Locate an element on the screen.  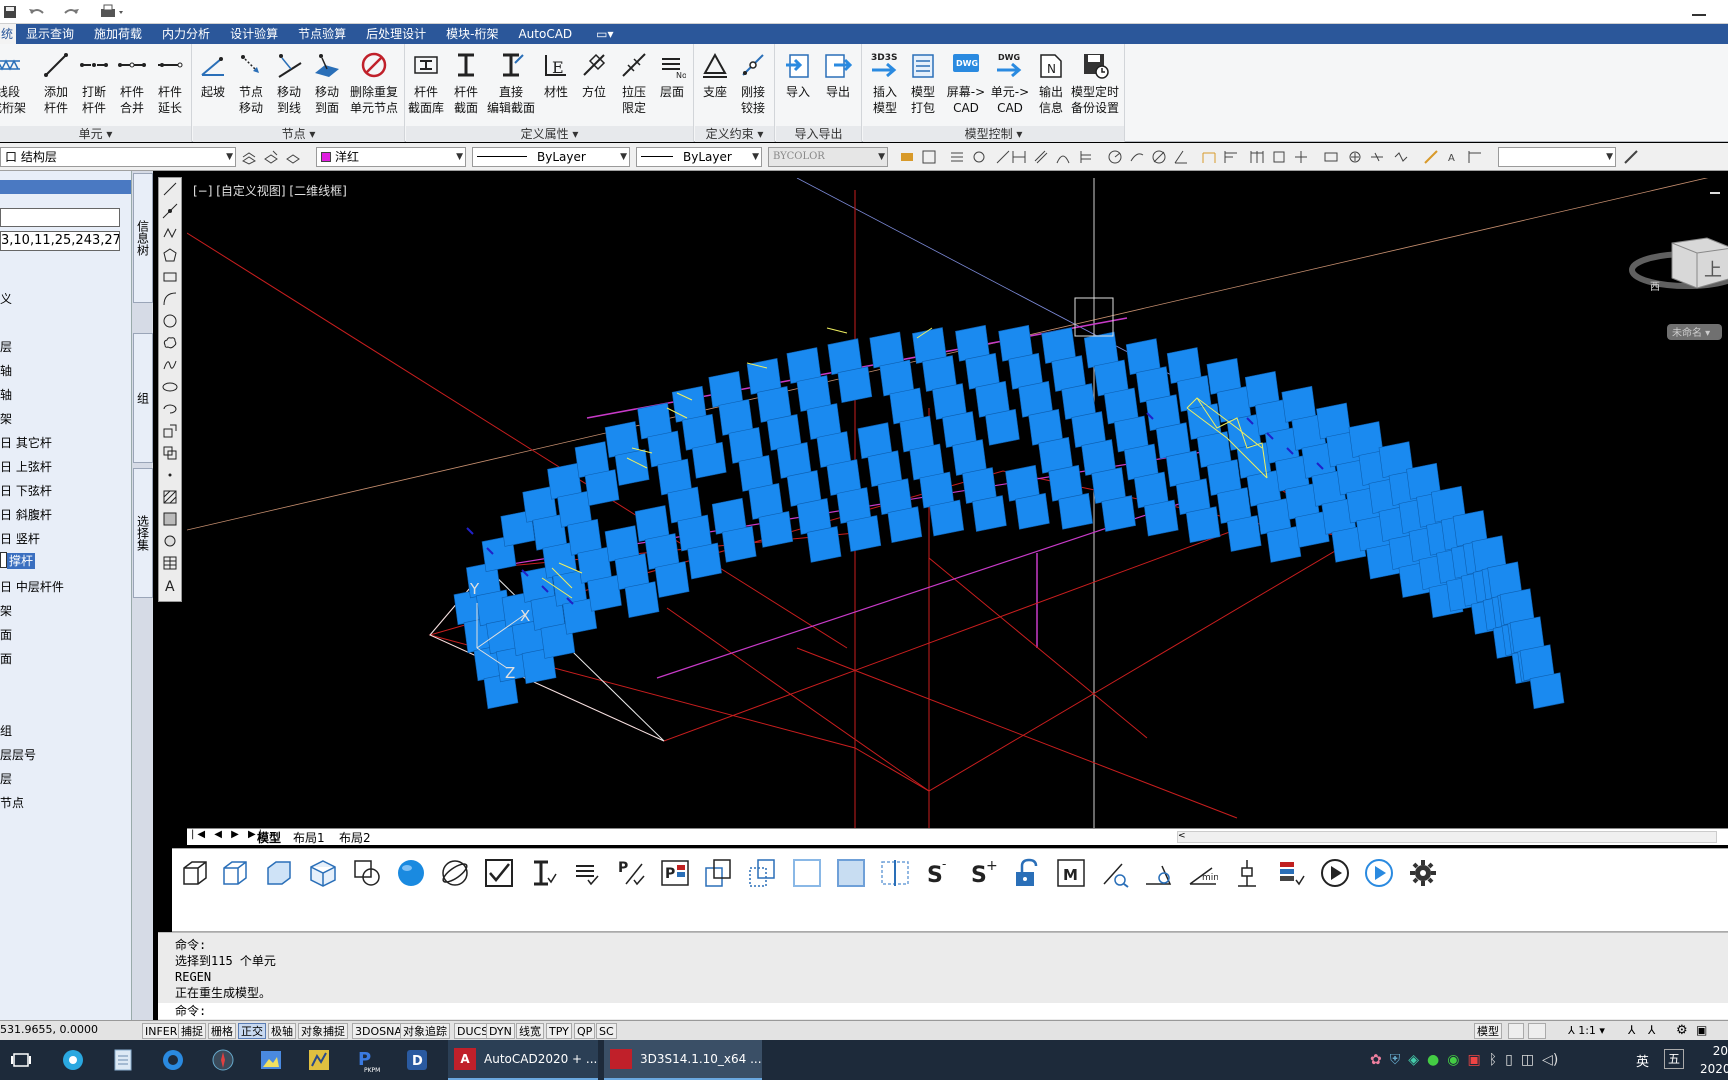
viewport-minimize-icon is located at coordinates (1715, 193).